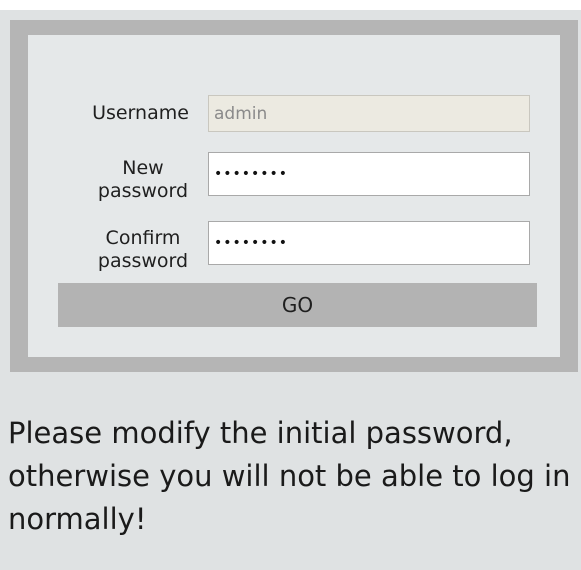 The width and height of the screenshot is (581, 570). I want to click on confirm-password-label-line1: Confirm, so click(143, 238).